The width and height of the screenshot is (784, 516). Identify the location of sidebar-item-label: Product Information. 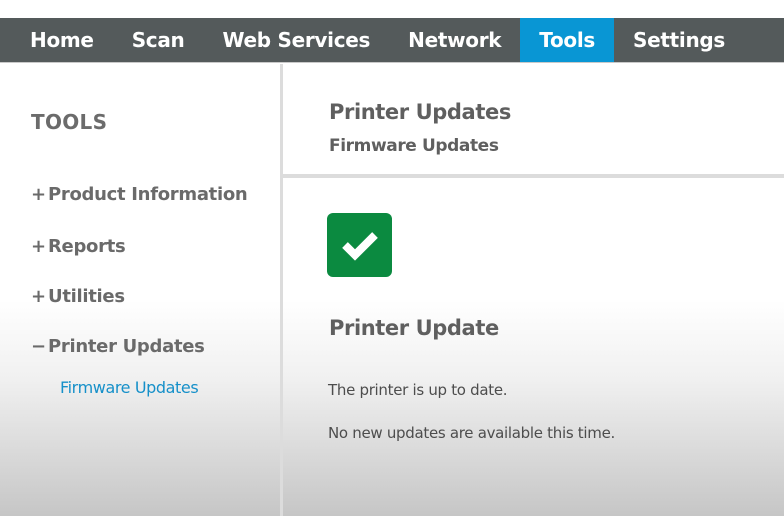
(148, 194).